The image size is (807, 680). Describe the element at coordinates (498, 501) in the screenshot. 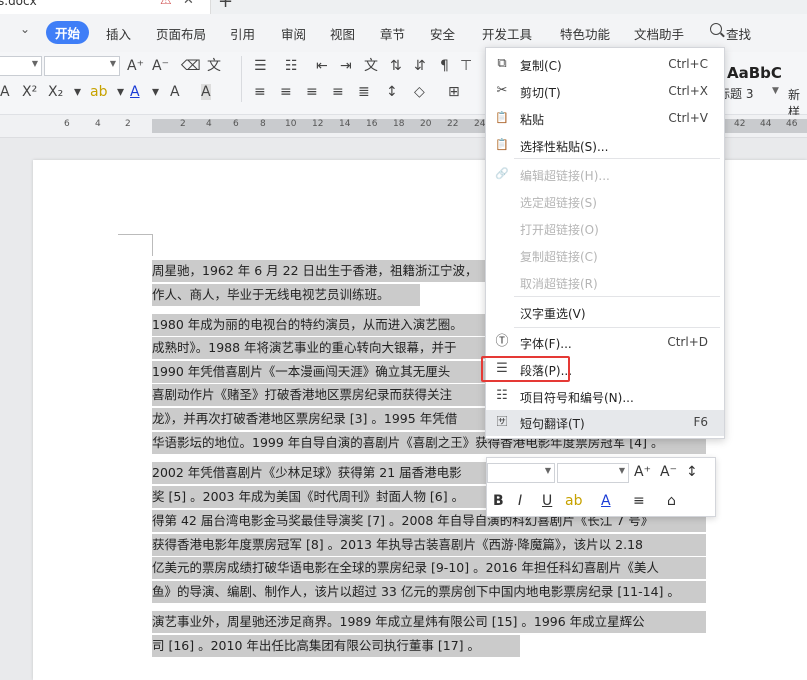

I see `bold-icon: B` at that location.